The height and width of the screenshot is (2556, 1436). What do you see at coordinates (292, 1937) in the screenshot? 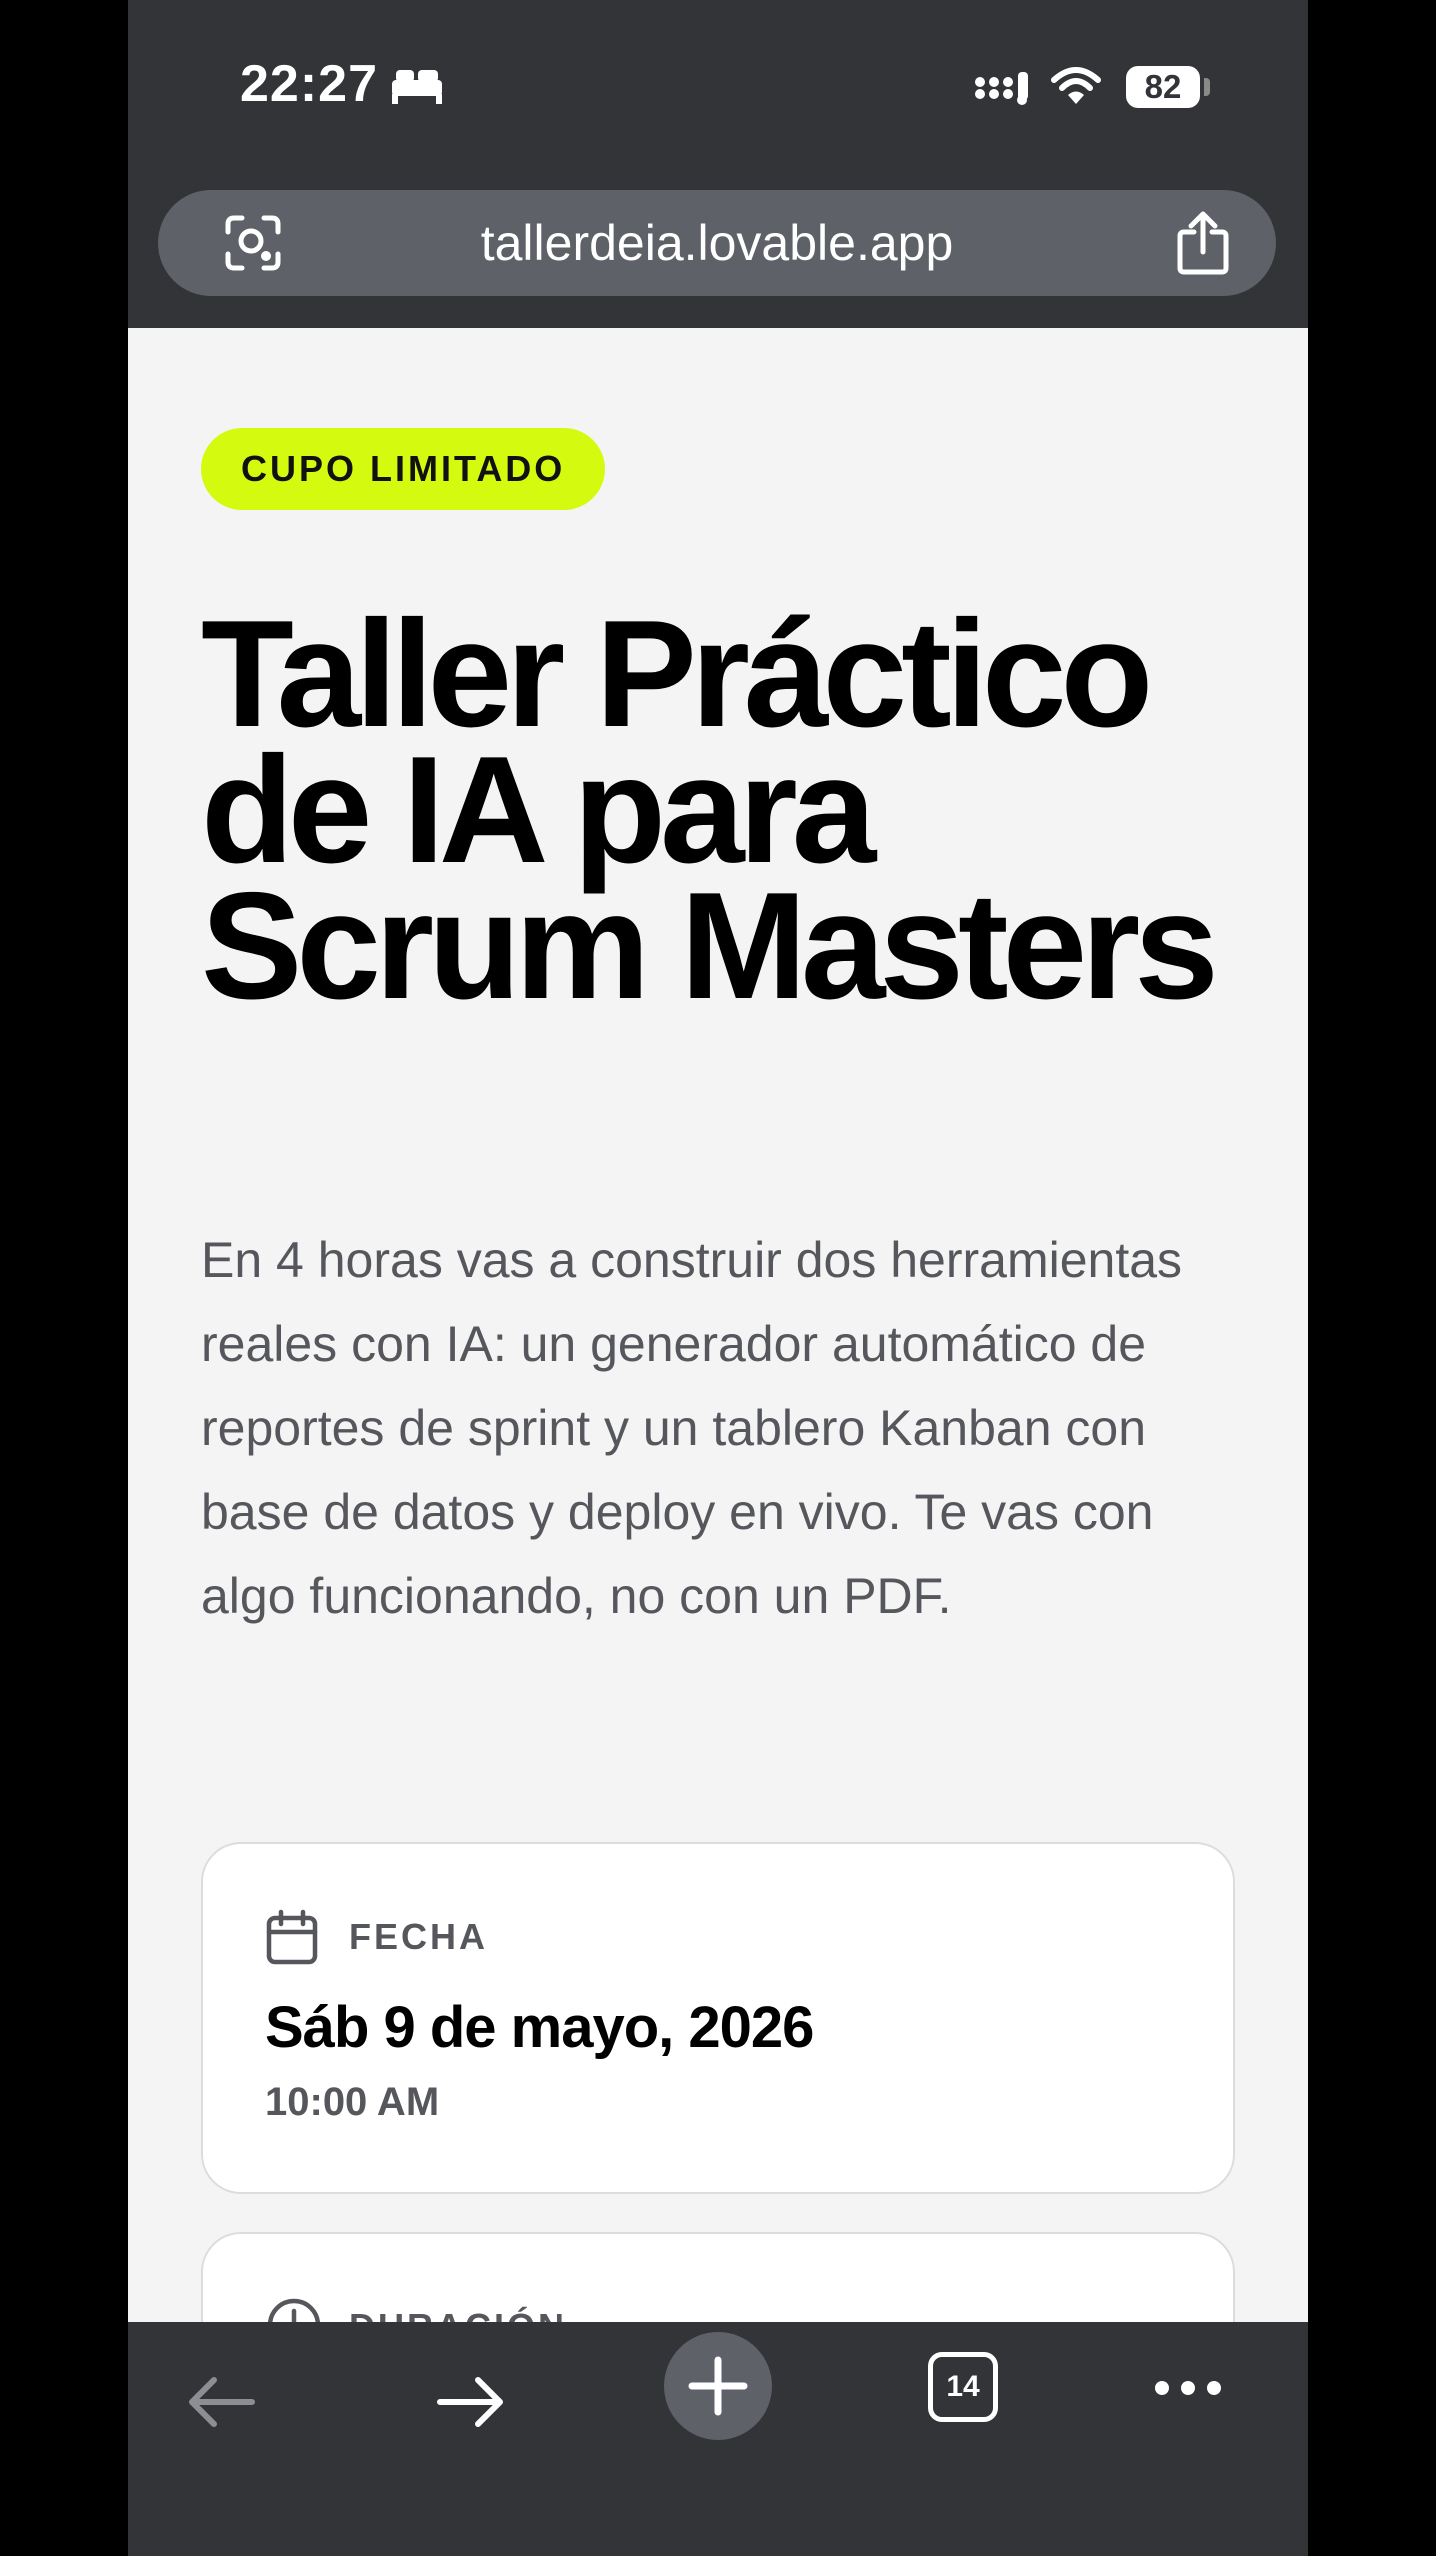
I see `calendar-icon` at bounding box center [292, 1937].